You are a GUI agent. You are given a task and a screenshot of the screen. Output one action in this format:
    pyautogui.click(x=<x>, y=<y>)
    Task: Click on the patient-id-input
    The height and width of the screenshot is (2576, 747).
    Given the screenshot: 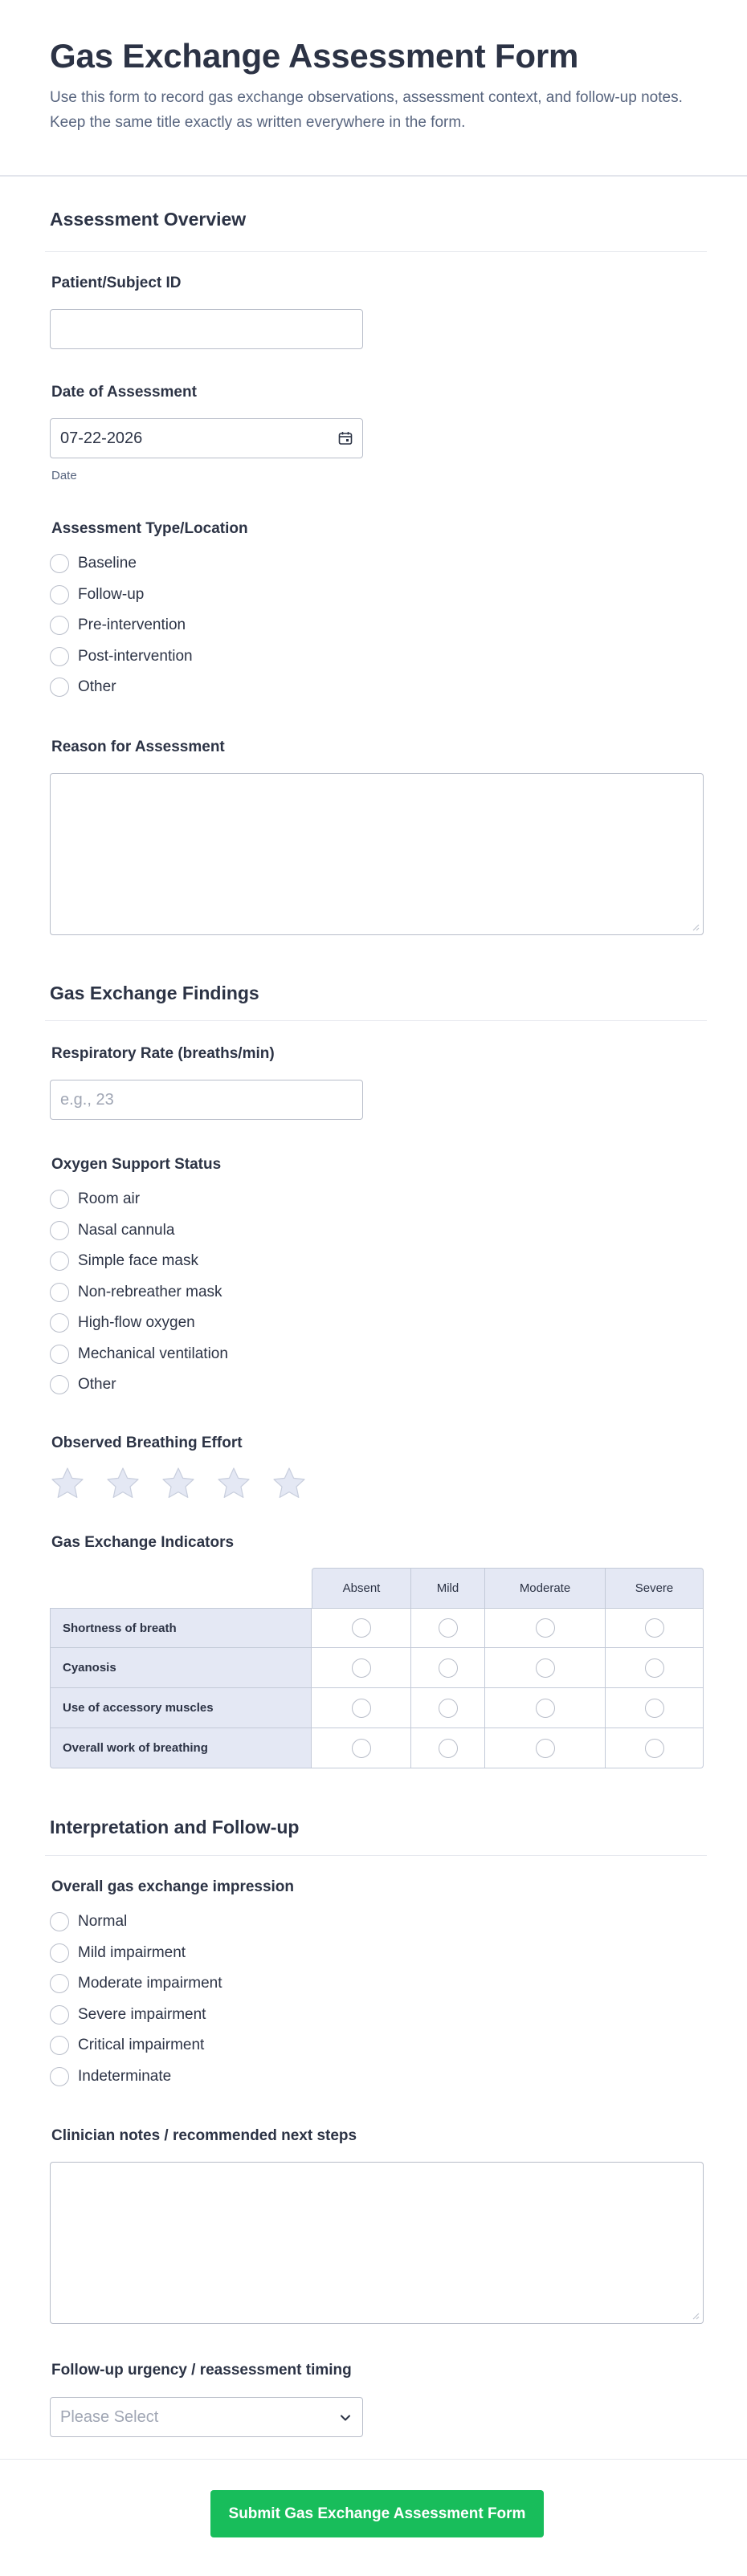 What is the action you would take?
    pyautogui.click(x=206, y=329)
    